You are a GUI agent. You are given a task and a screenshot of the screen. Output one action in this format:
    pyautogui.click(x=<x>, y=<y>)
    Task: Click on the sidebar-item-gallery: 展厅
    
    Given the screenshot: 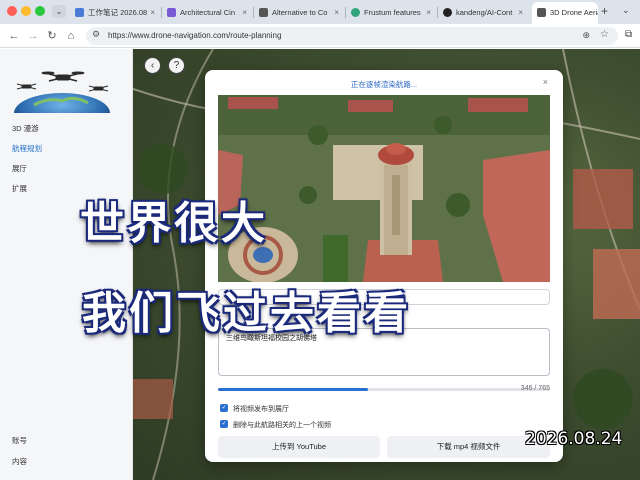 What is the action you would take?
    pyautogui.click(x=19, y=168)
    